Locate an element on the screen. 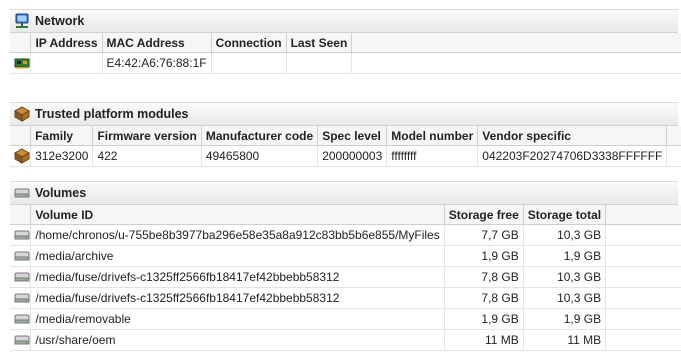 This screenshot has width=681, height=356. volume-id-cell: /media/removable is located at coordinates (237, 319).